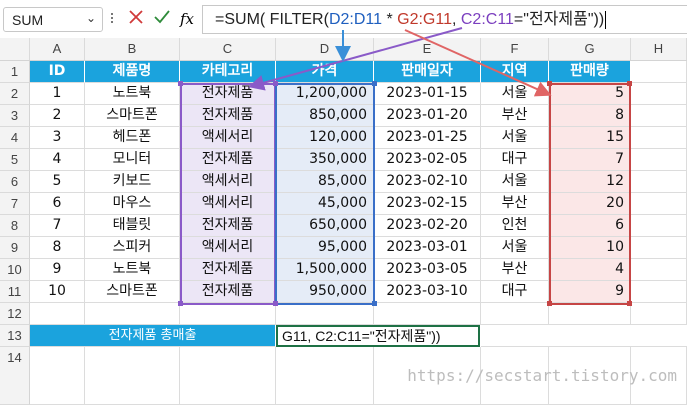 Image resolution: width=687 pixels, height=405 pixels. I want to click on cell-sales: 12, so click(590, 182).